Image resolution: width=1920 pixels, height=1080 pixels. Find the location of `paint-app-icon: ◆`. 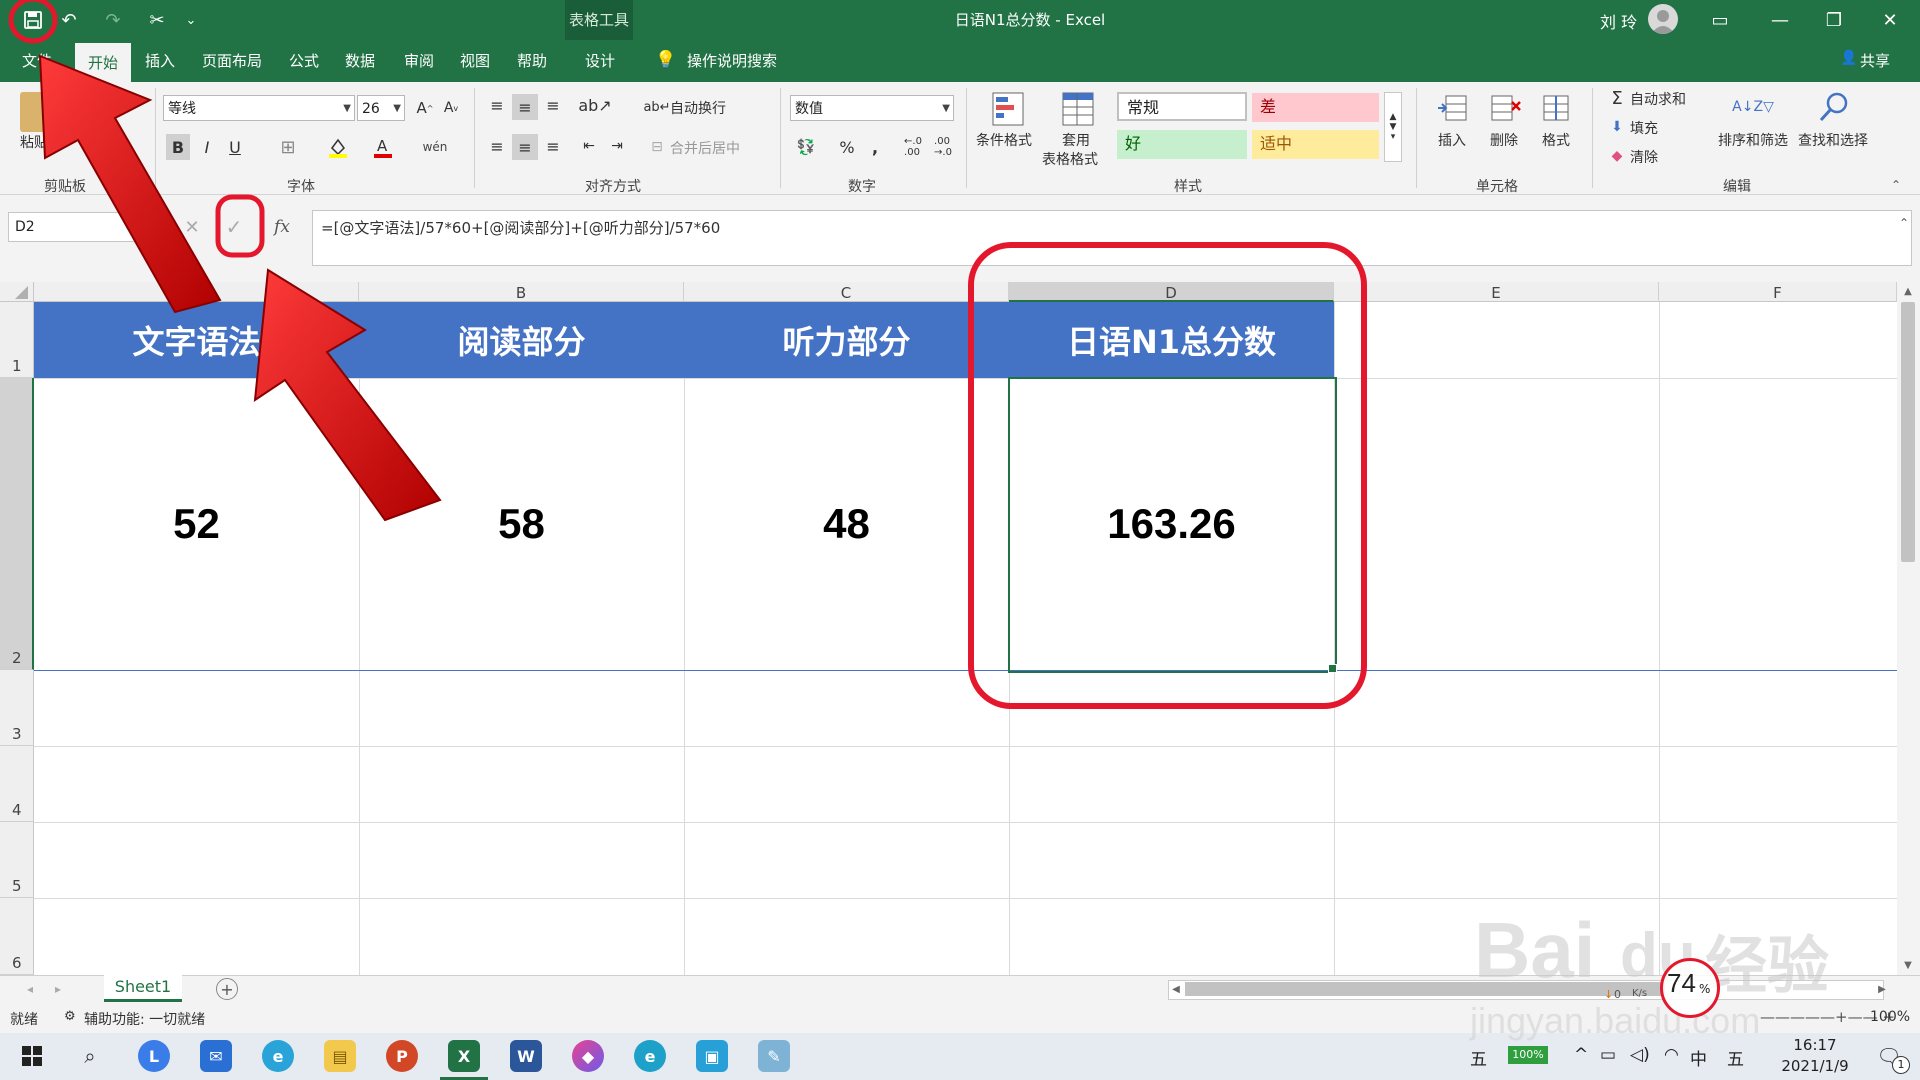

paint-app-icon: ◆ is located at coordinates (588, 1056).